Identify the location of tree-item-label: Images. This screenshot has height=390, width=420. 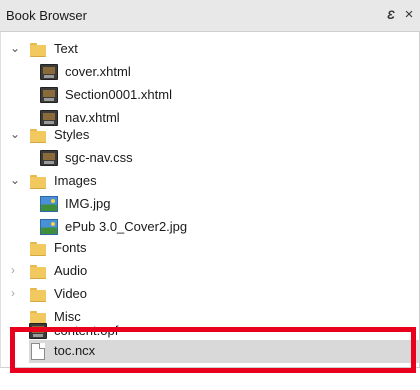
(75, 180).